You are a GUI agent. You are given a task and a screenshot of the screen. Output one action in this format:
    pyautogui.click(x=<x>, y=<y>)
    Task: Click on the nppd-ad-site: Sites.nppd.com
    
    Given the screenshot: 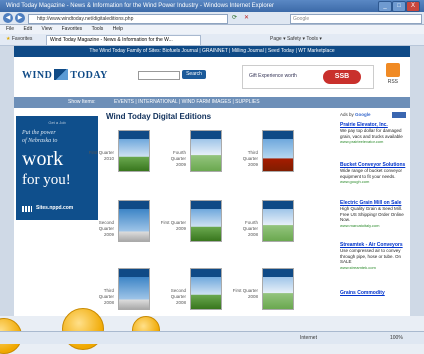 What is the action you would take?
    pyautogui.click(x=55, y=208)
    